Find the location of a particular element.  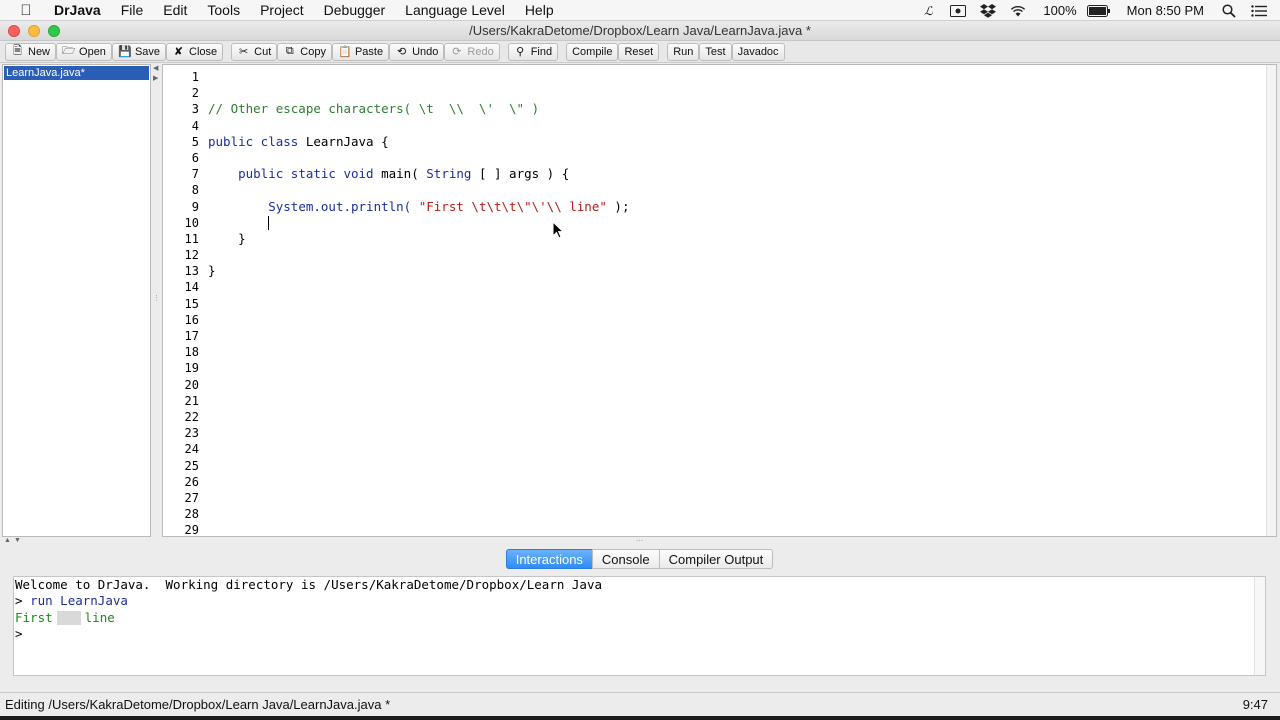

tab-console: Console is located at coordinates (625, 559).